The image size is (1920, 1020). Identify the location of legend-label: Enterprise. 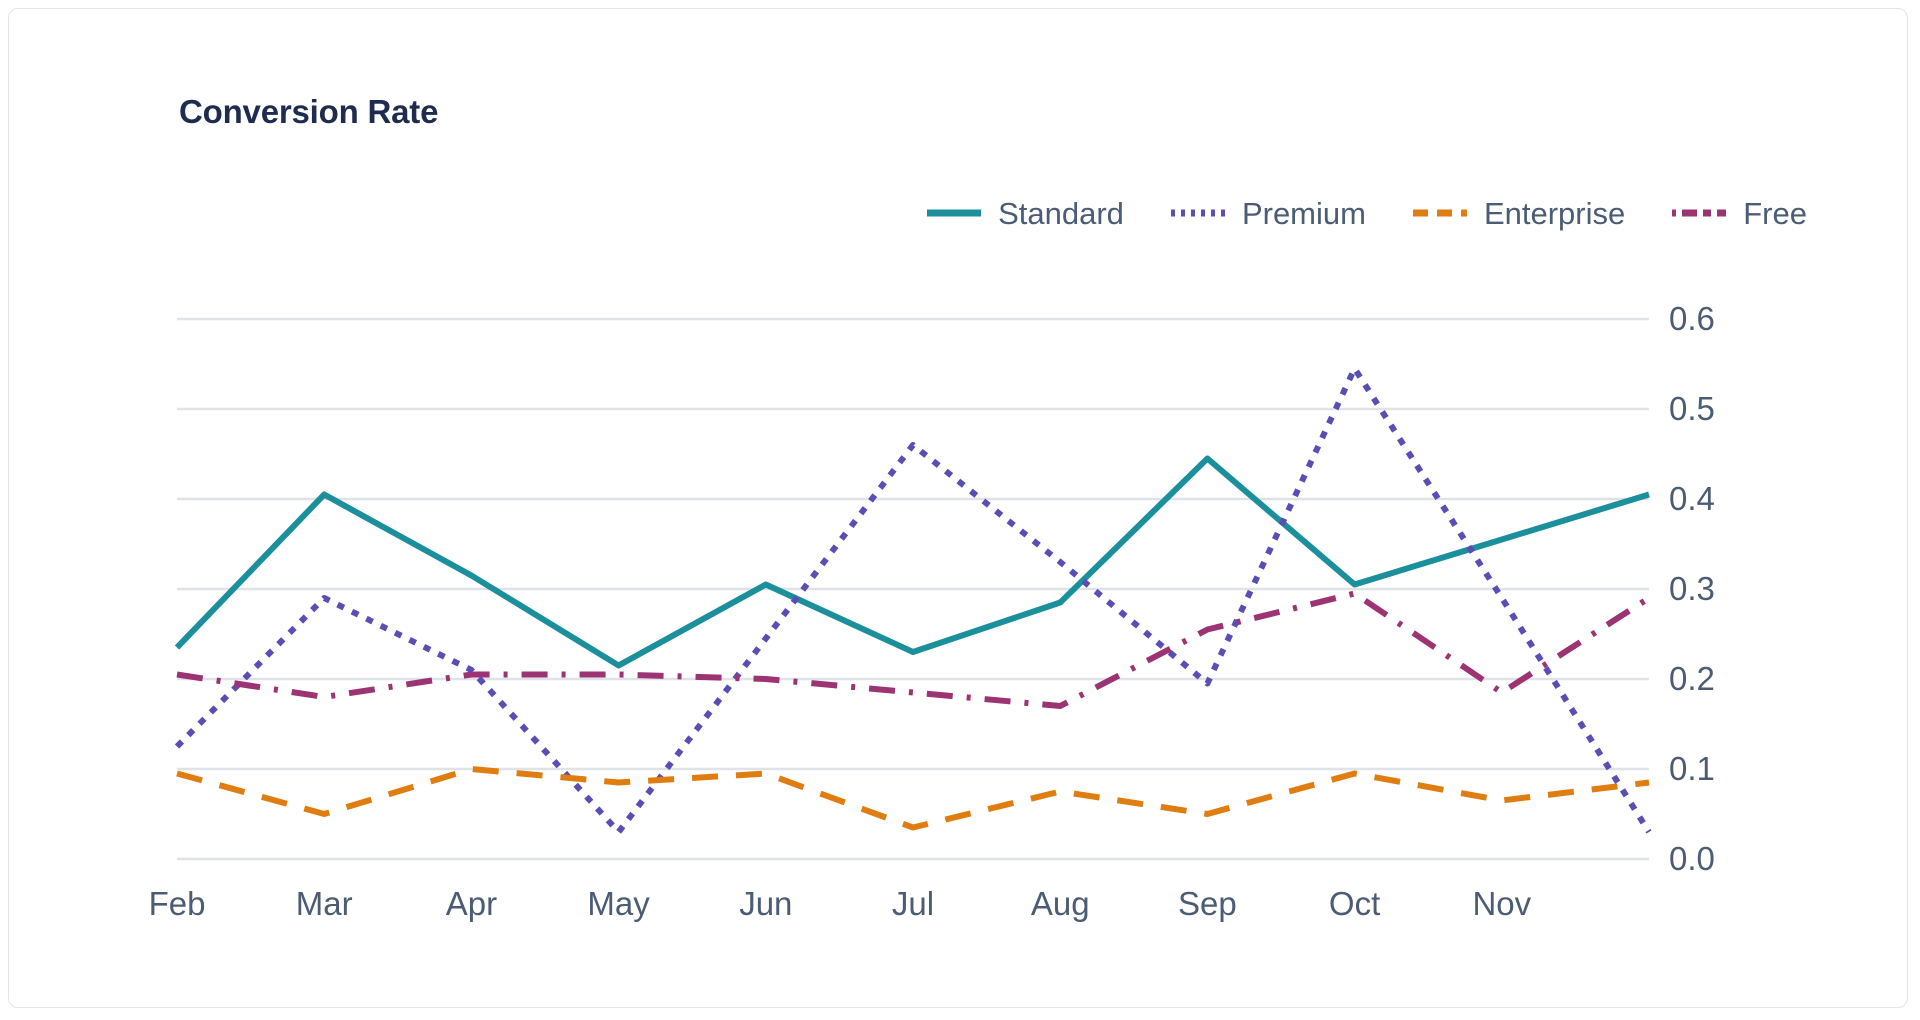
(1554, 213).